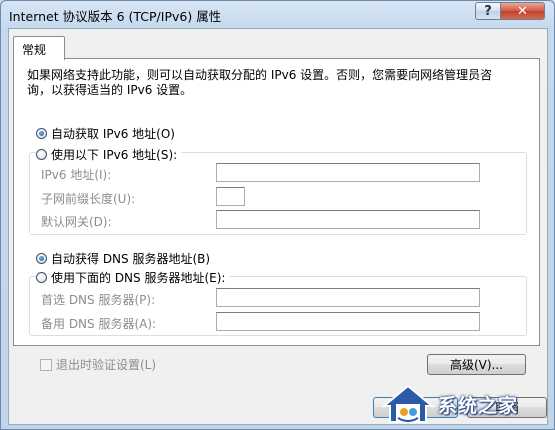  I want to click on manual-dns-option: 使用下面的 DNS 服务器地址(E):, so click(133, 277).